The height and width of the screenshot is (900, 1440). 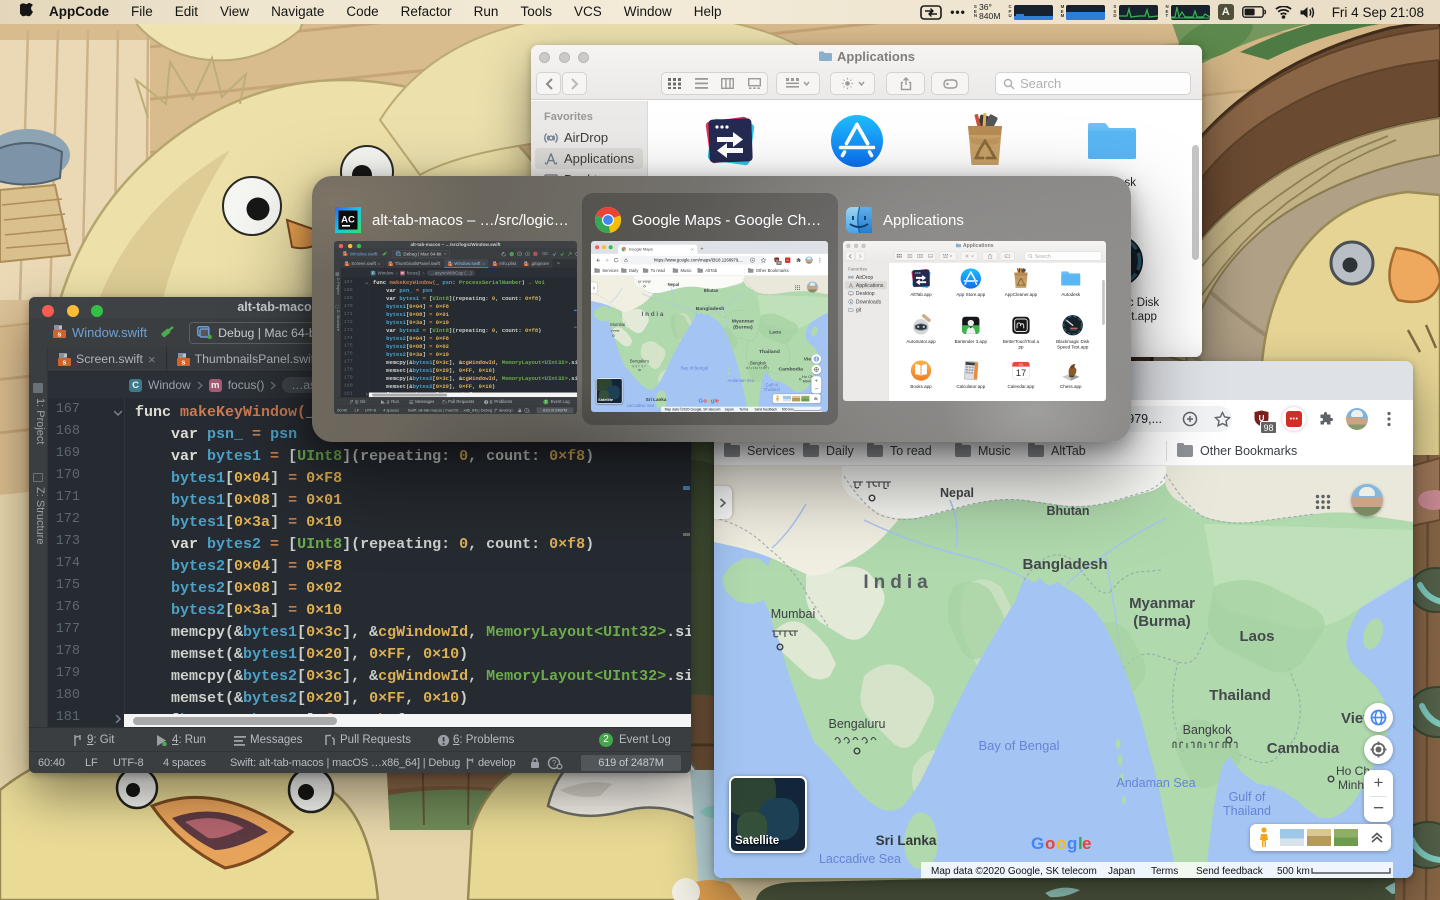 What do you see at coordinates (348, 220) in the screenshot?
I see `svg-text: AC` at bounding box center [348, 220].